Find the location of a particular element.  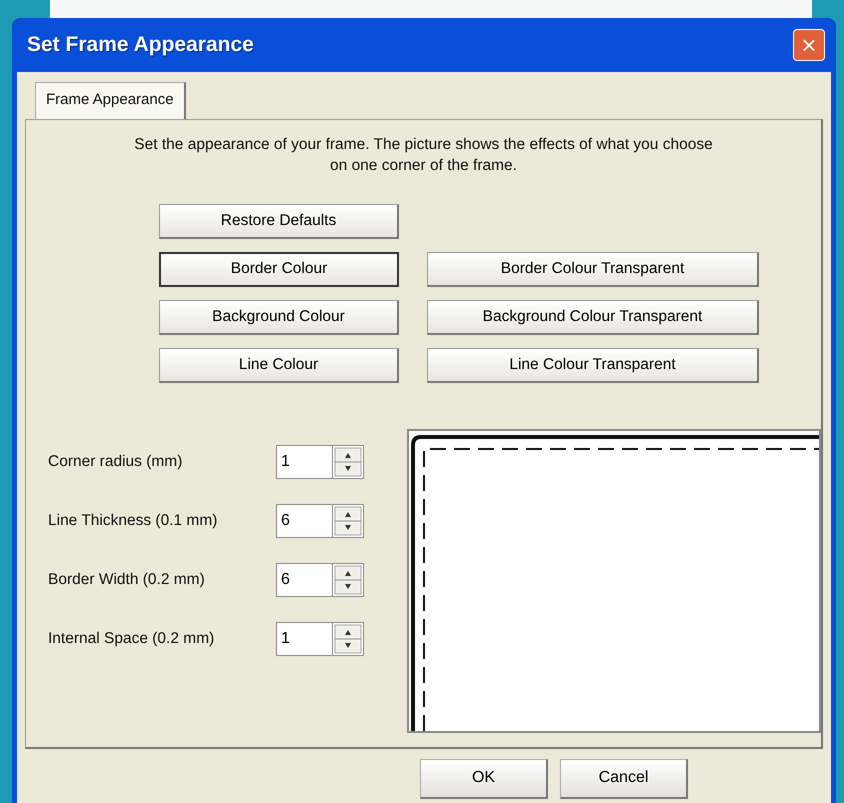

field-label: Line Thickness (0.1 mm) is located at coordinates (133, 520).